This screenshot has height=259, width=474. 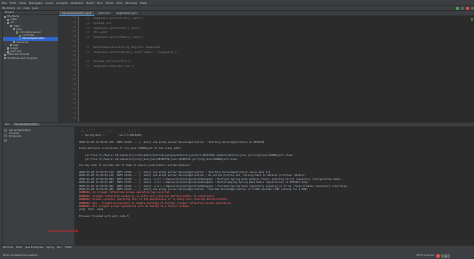 I want to click on menu-item: View, so click(x=22, y=3).